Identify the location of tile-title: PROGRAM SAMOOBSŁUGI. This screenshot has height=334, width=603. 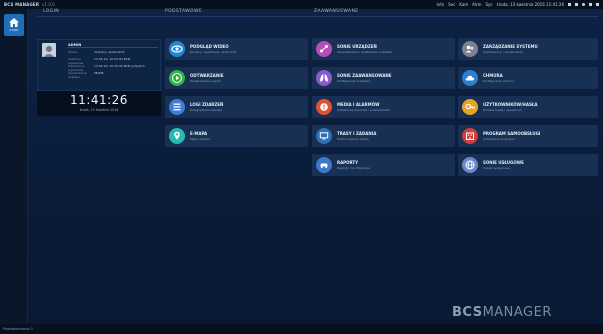
(512, 133).